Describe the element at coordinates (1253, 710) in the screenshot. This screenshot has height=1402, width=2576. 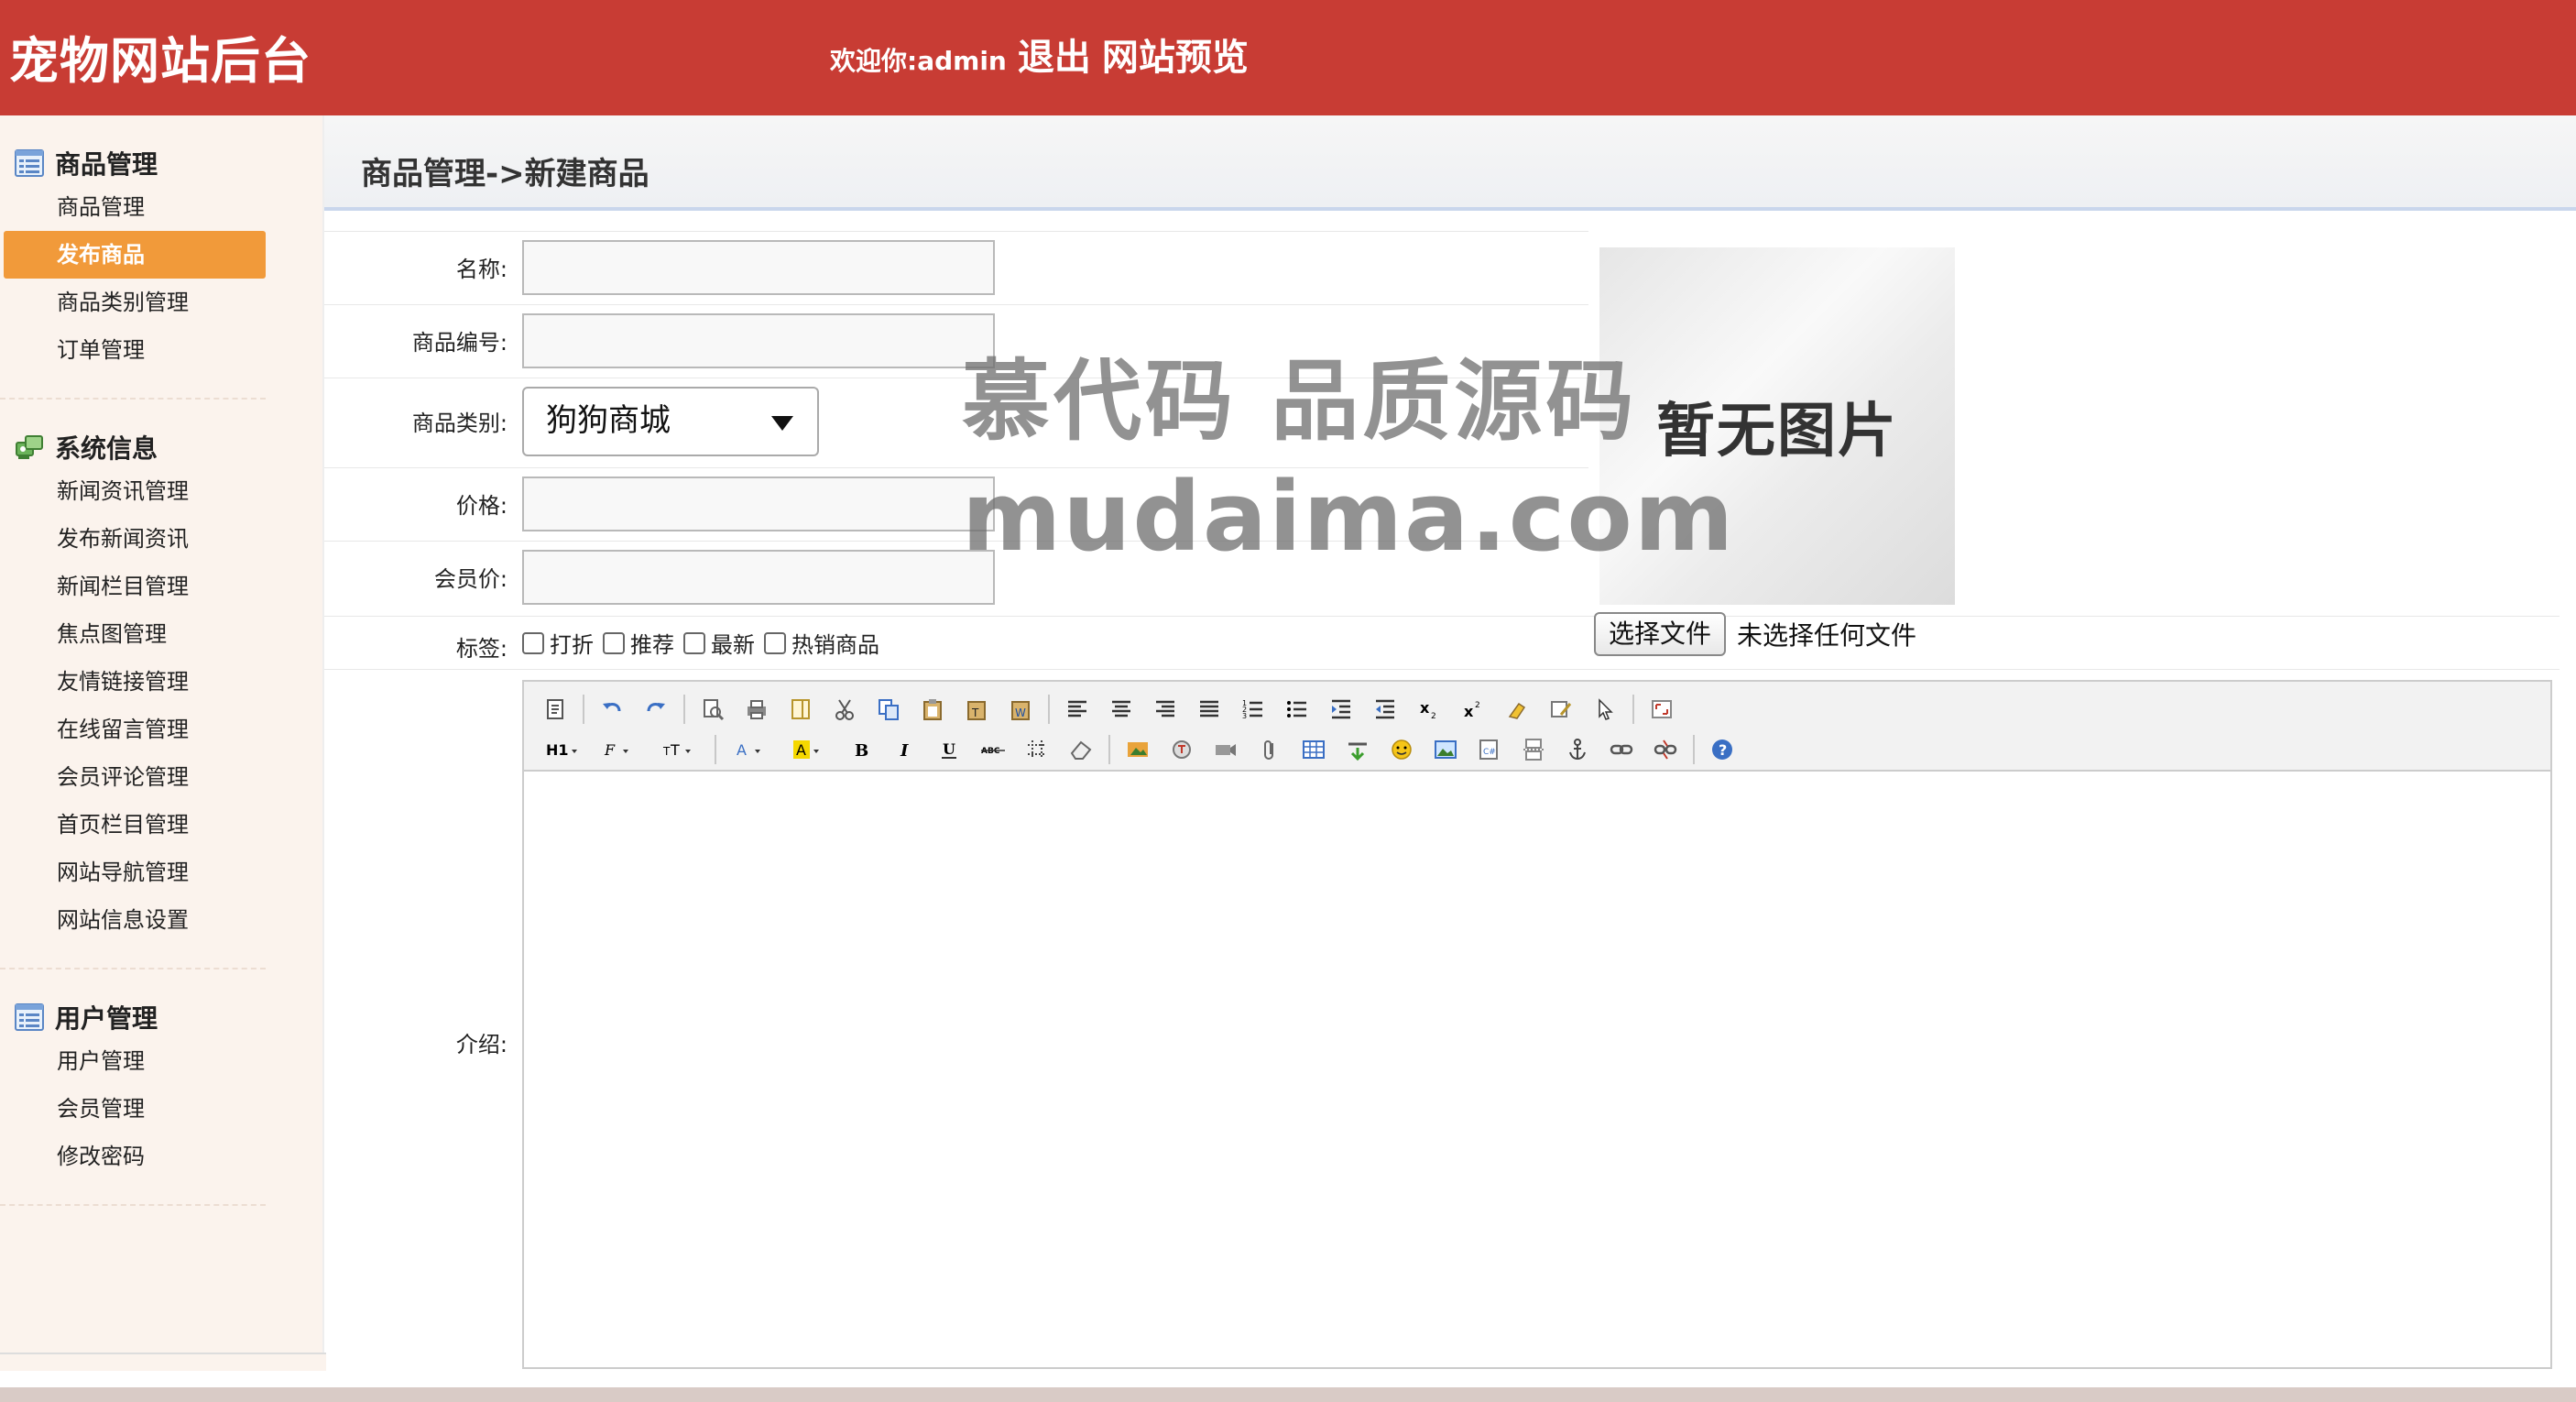
I see `ordered-list-icon: 123` at that location.